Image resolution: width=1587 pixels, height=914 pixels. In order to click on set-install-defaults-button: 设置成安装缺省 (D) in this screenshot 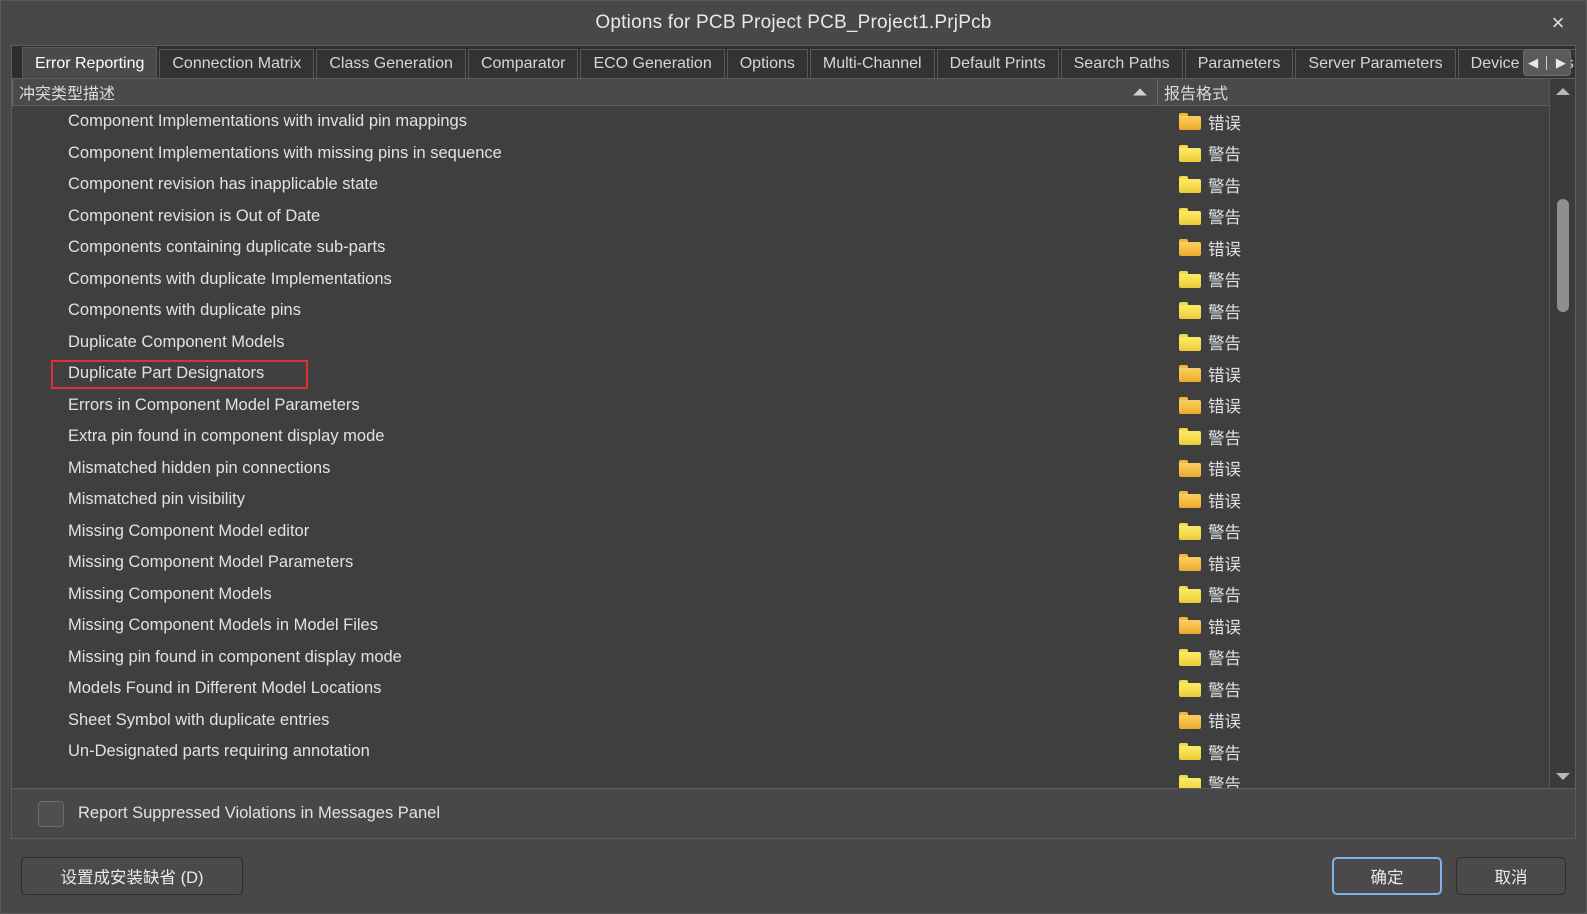, I will do `click(132, 876)`.